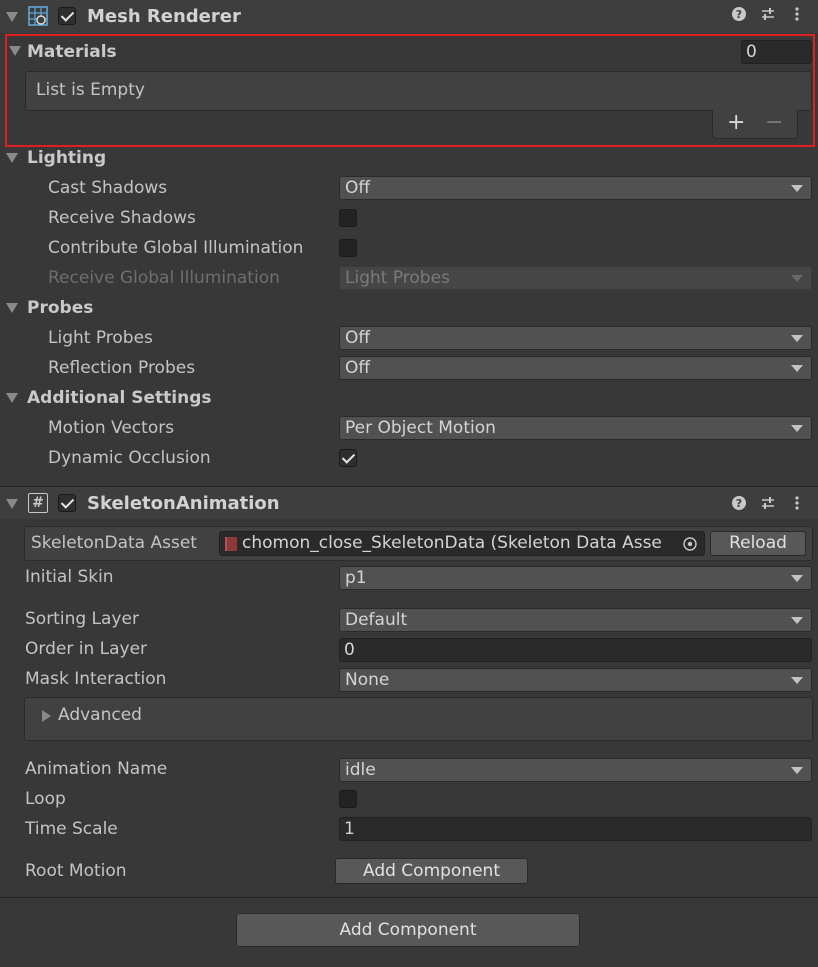 The width and height of the screenshot is (818, 967). Describe the element at coordinates (122, 368) in the screenshot. I see `reflection-probes-label: Reflection Probes` at that location.